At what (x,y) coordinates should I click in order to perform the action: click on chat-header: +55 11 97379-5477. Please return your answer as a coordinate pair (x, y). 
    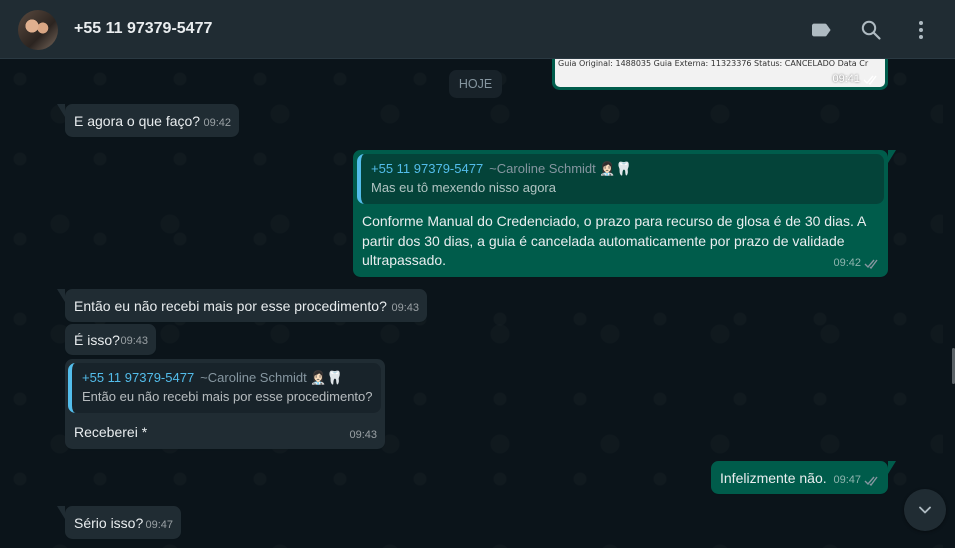
    Looking at the image, I should click on (477, 29).